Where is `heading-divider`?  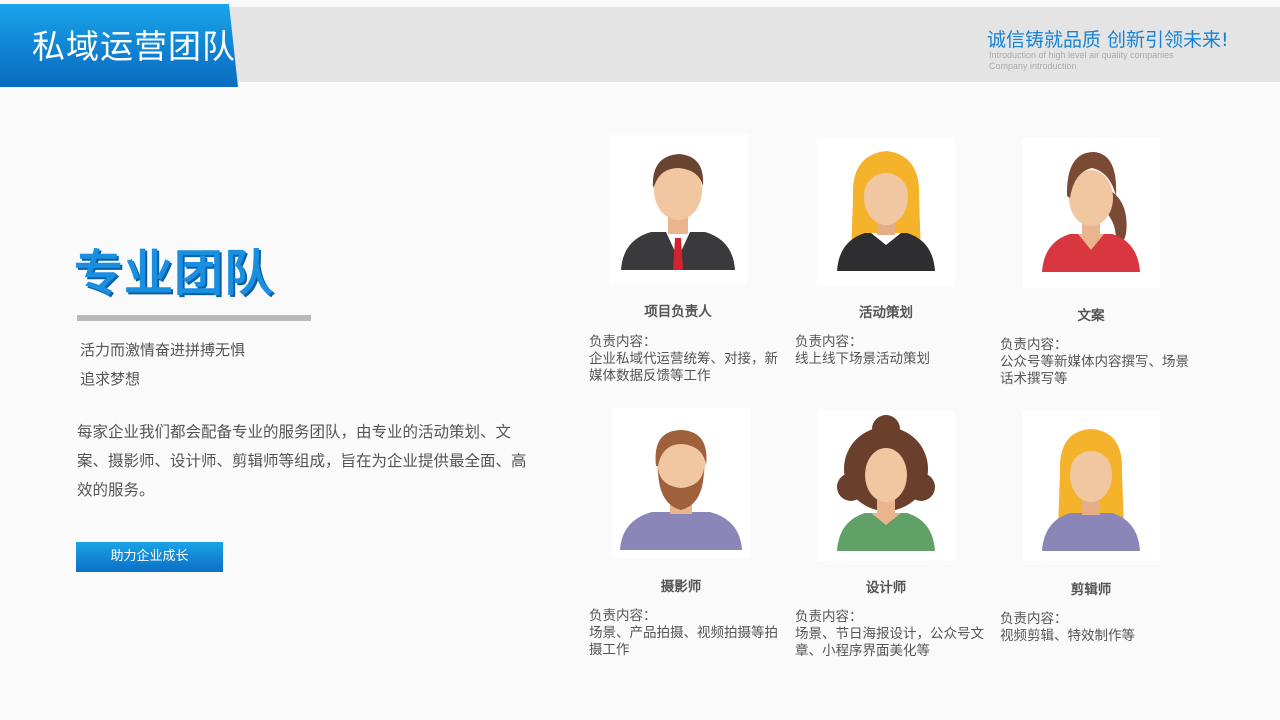
heading-divider is located at coordinates (194, 318).